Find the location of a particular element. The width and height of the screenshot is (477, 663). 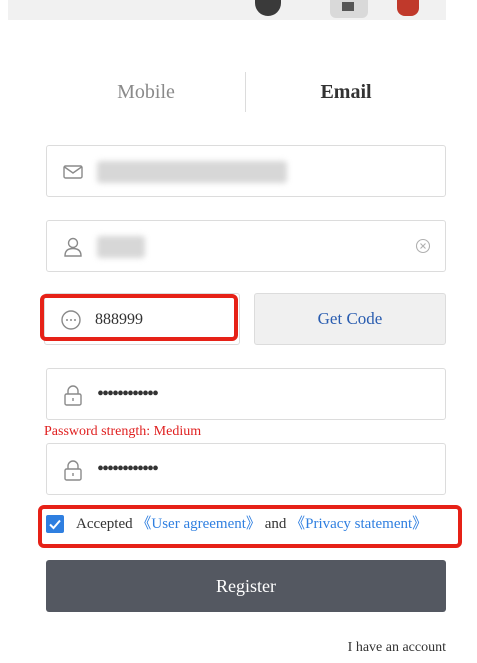

redacted-email-value is located at coordinates (192, 172).